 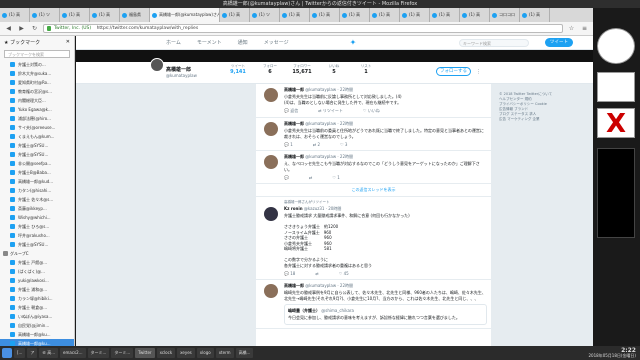 What do you see at coordinates (316, 144) in the screenshot?
I see `retweet-icon: ⇄ 2` at bounding box center [316, 144].